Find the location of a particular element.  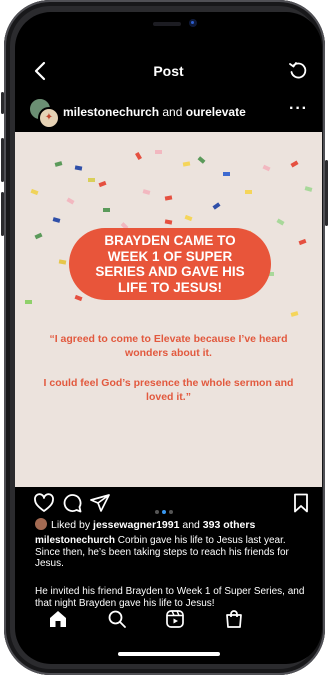

carousel-dot-active is located at coordinates (164, 512).